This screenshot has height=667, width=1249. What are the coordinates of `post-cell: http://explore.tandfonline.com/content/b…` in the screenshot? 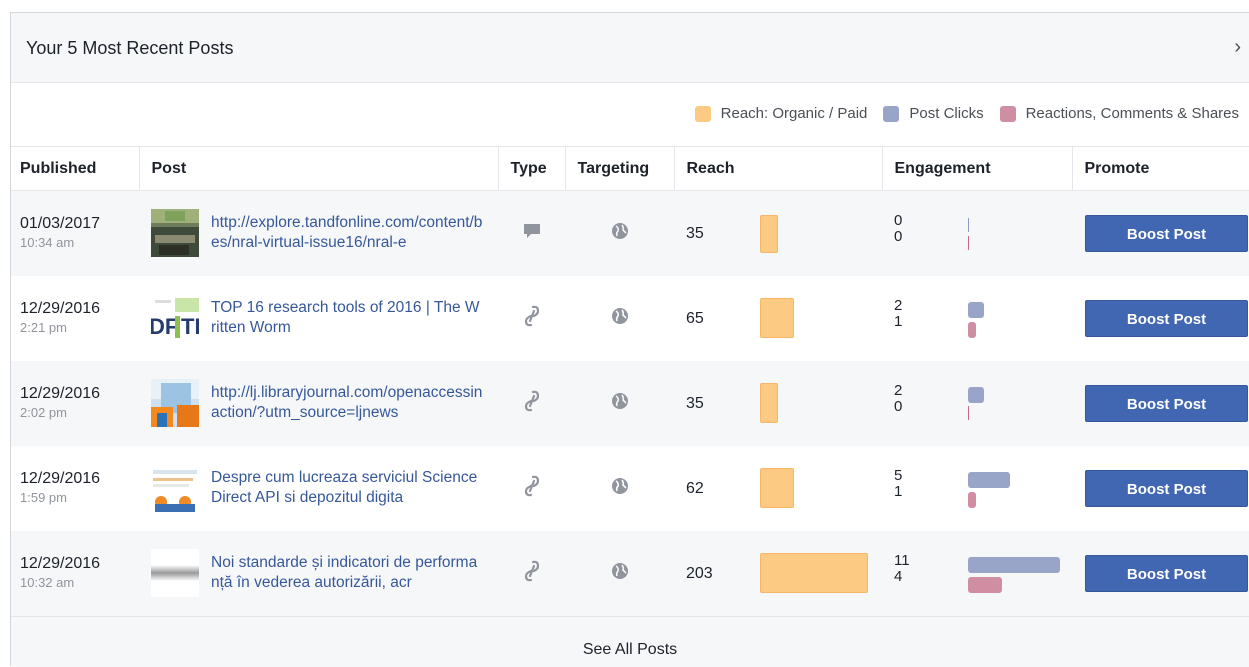 It's located at (318, 233).